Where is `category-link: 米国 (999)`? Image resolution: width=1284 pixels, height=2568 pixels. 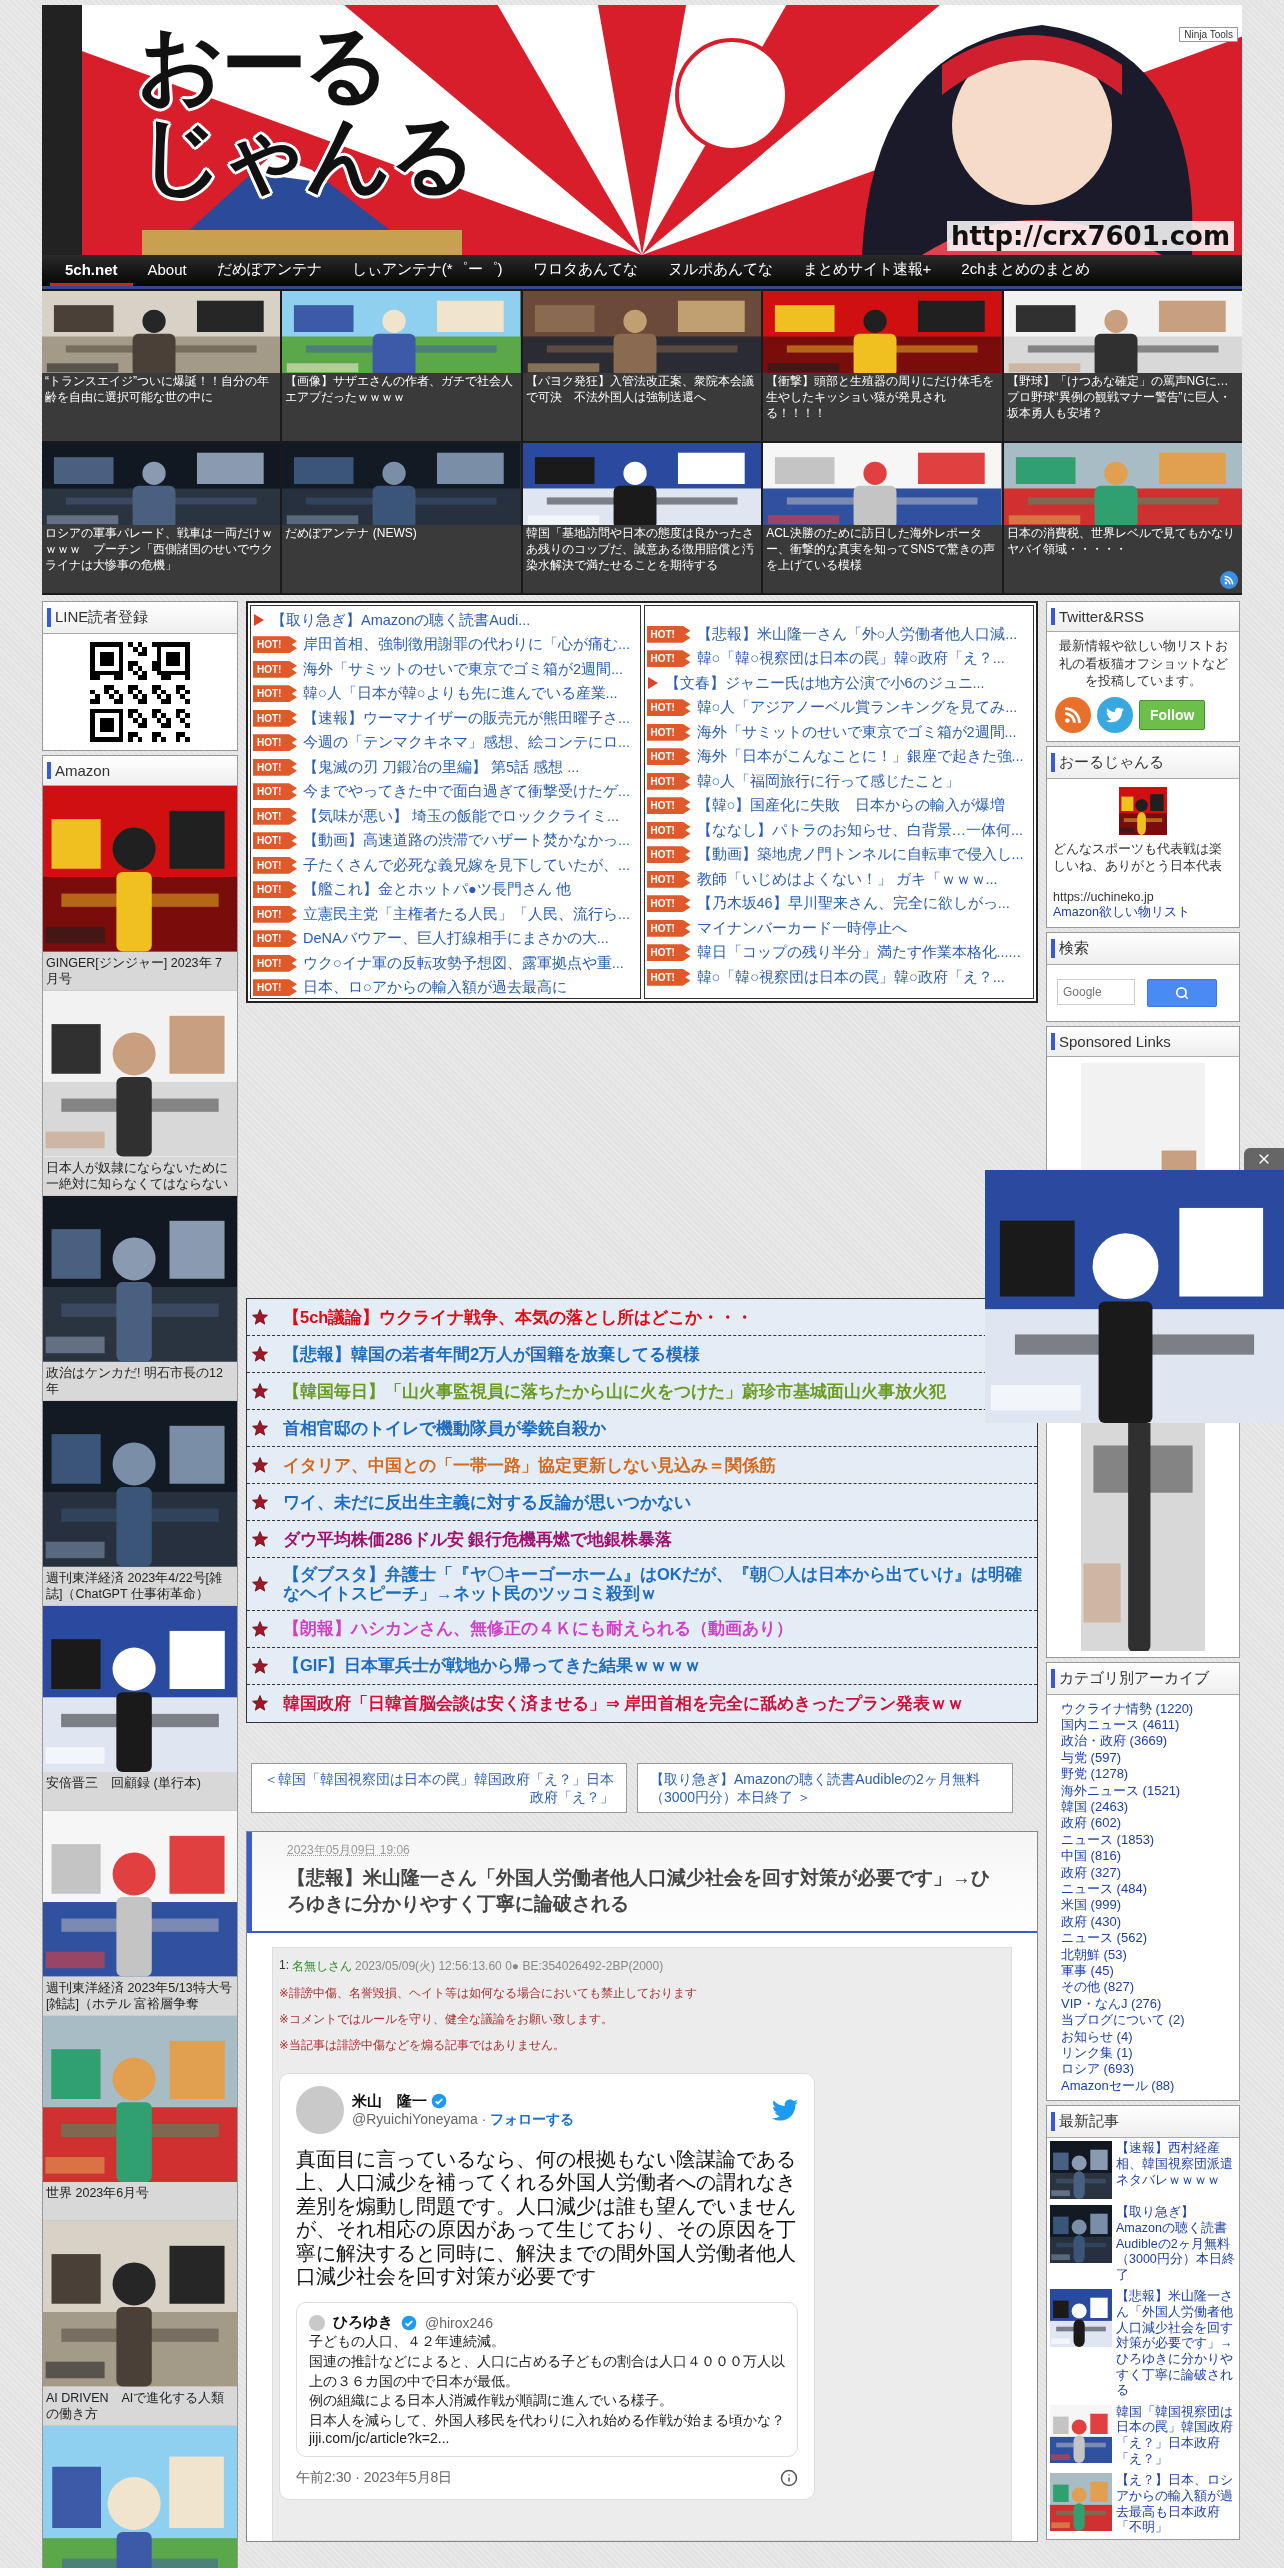
category-link: 米国 (999) is located at coordinates (1143, 1905).